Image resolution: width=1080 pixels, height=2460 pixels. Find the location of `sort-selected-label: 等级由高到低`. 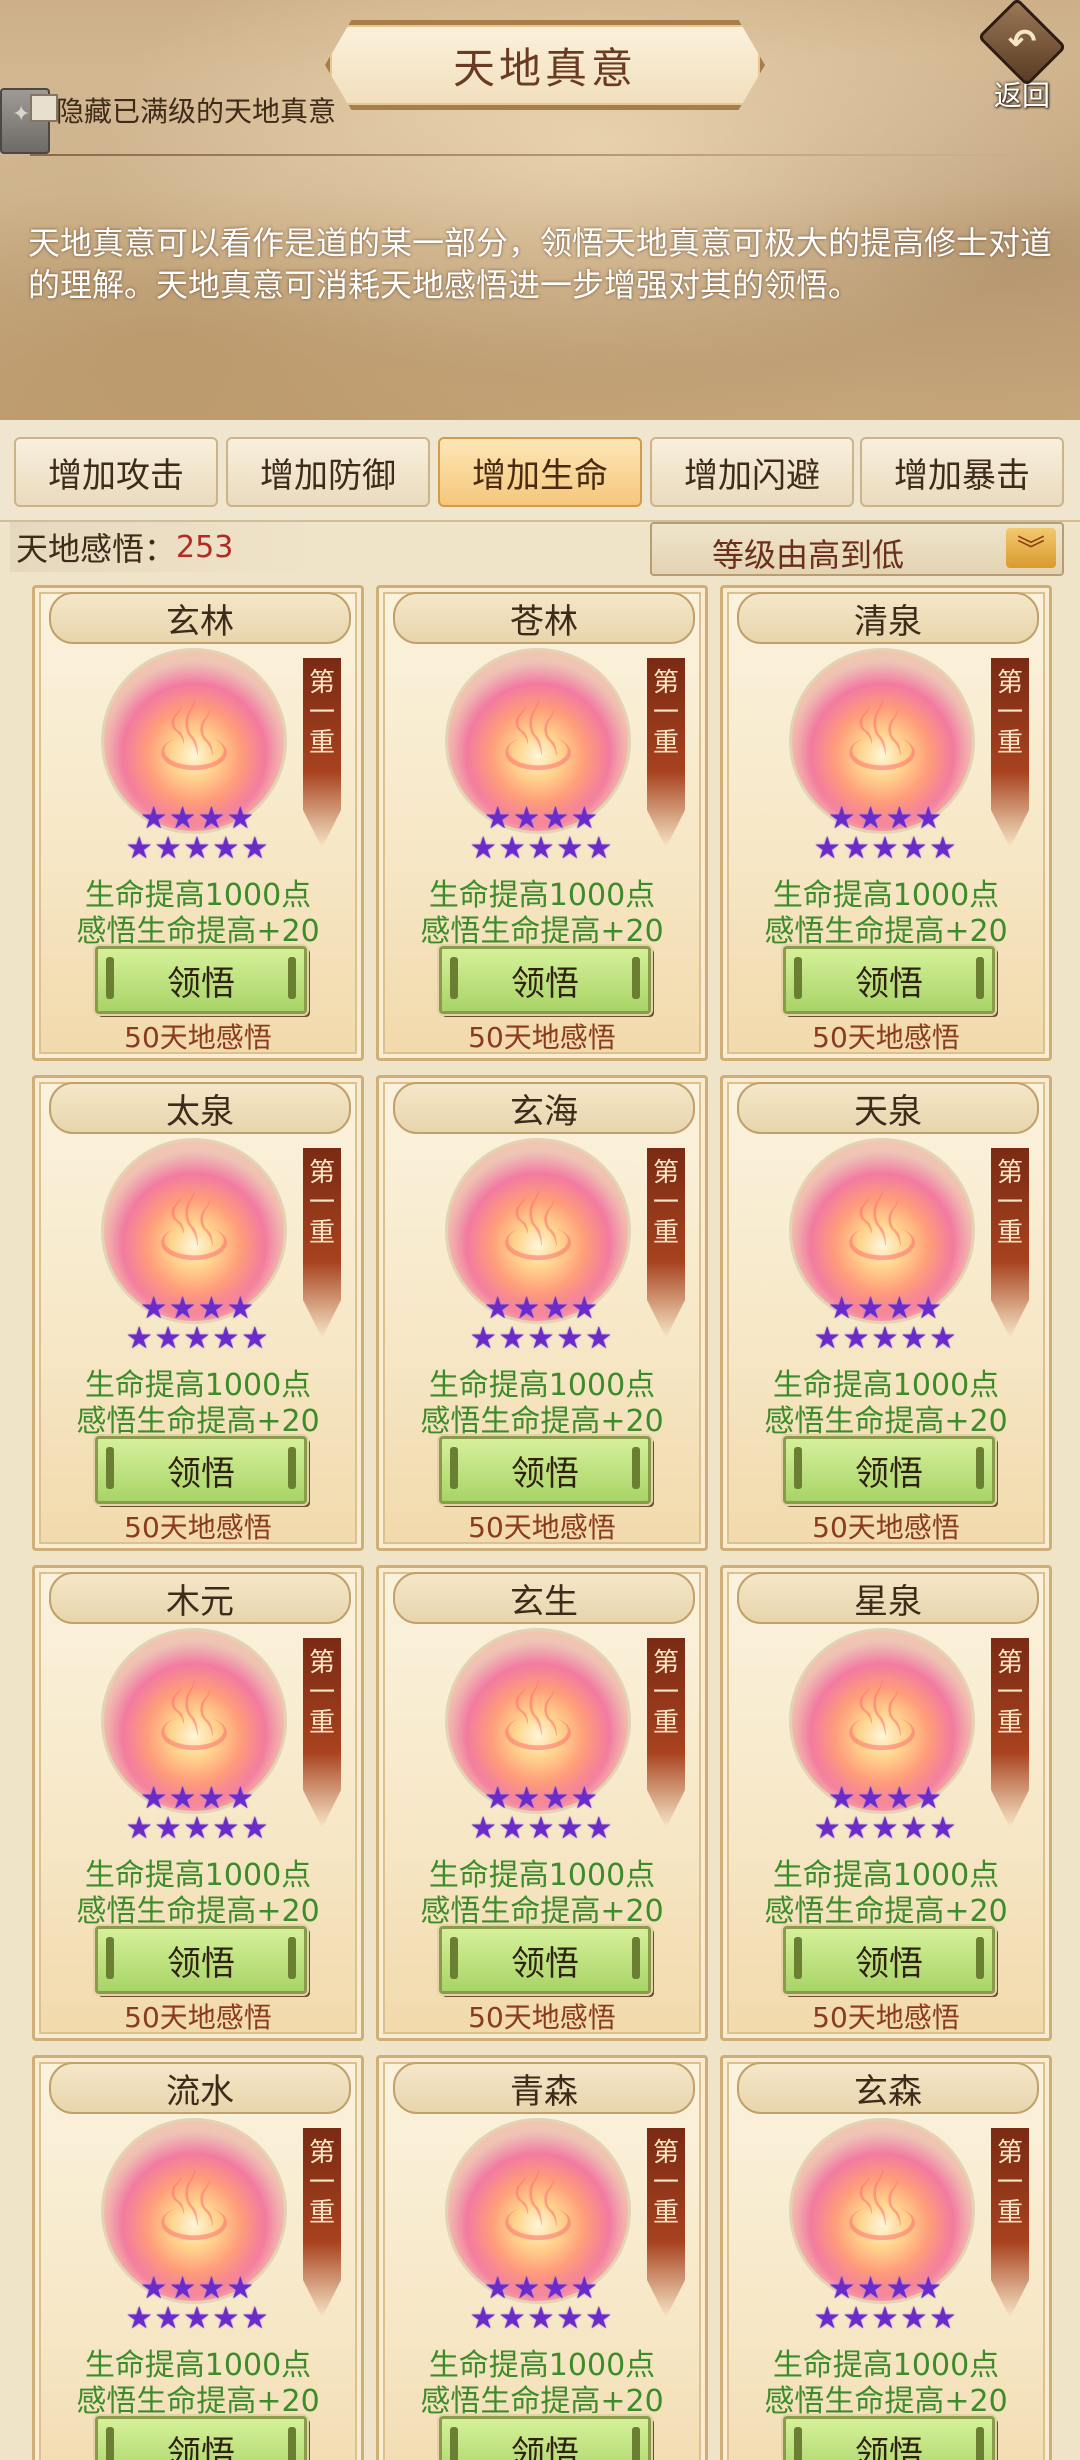

sort-selected-label: 等级由高到低 is located at coordinates (808, 555).